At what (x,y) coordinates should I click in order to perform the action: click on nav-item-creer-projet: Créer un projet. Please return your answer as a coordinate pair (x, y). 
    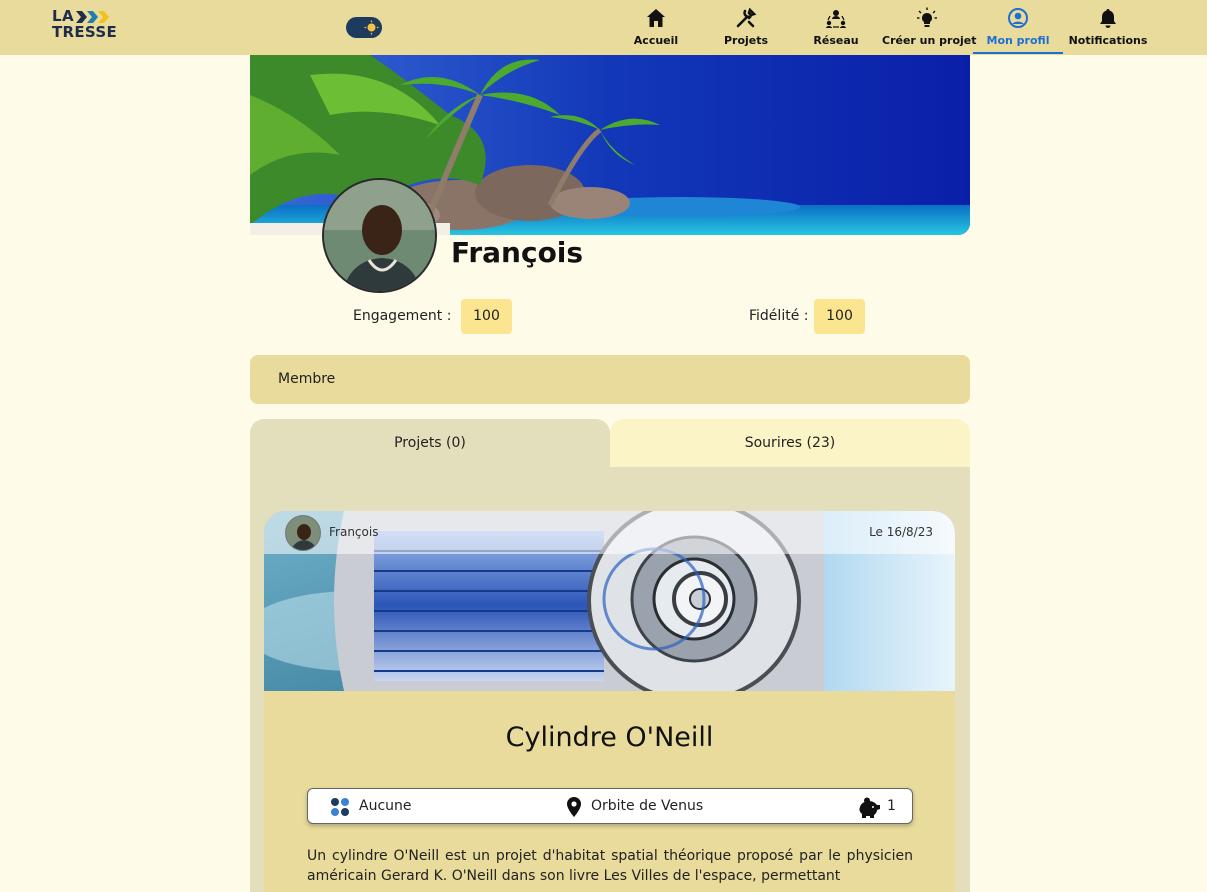
    Looking at the image, I should click on (929, 26).